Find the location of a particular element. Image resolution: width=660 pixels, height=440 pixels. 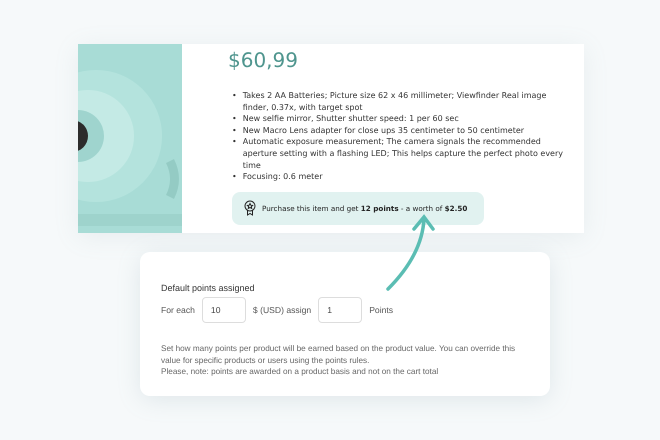

award-icon is located at coordinates (250, 208).